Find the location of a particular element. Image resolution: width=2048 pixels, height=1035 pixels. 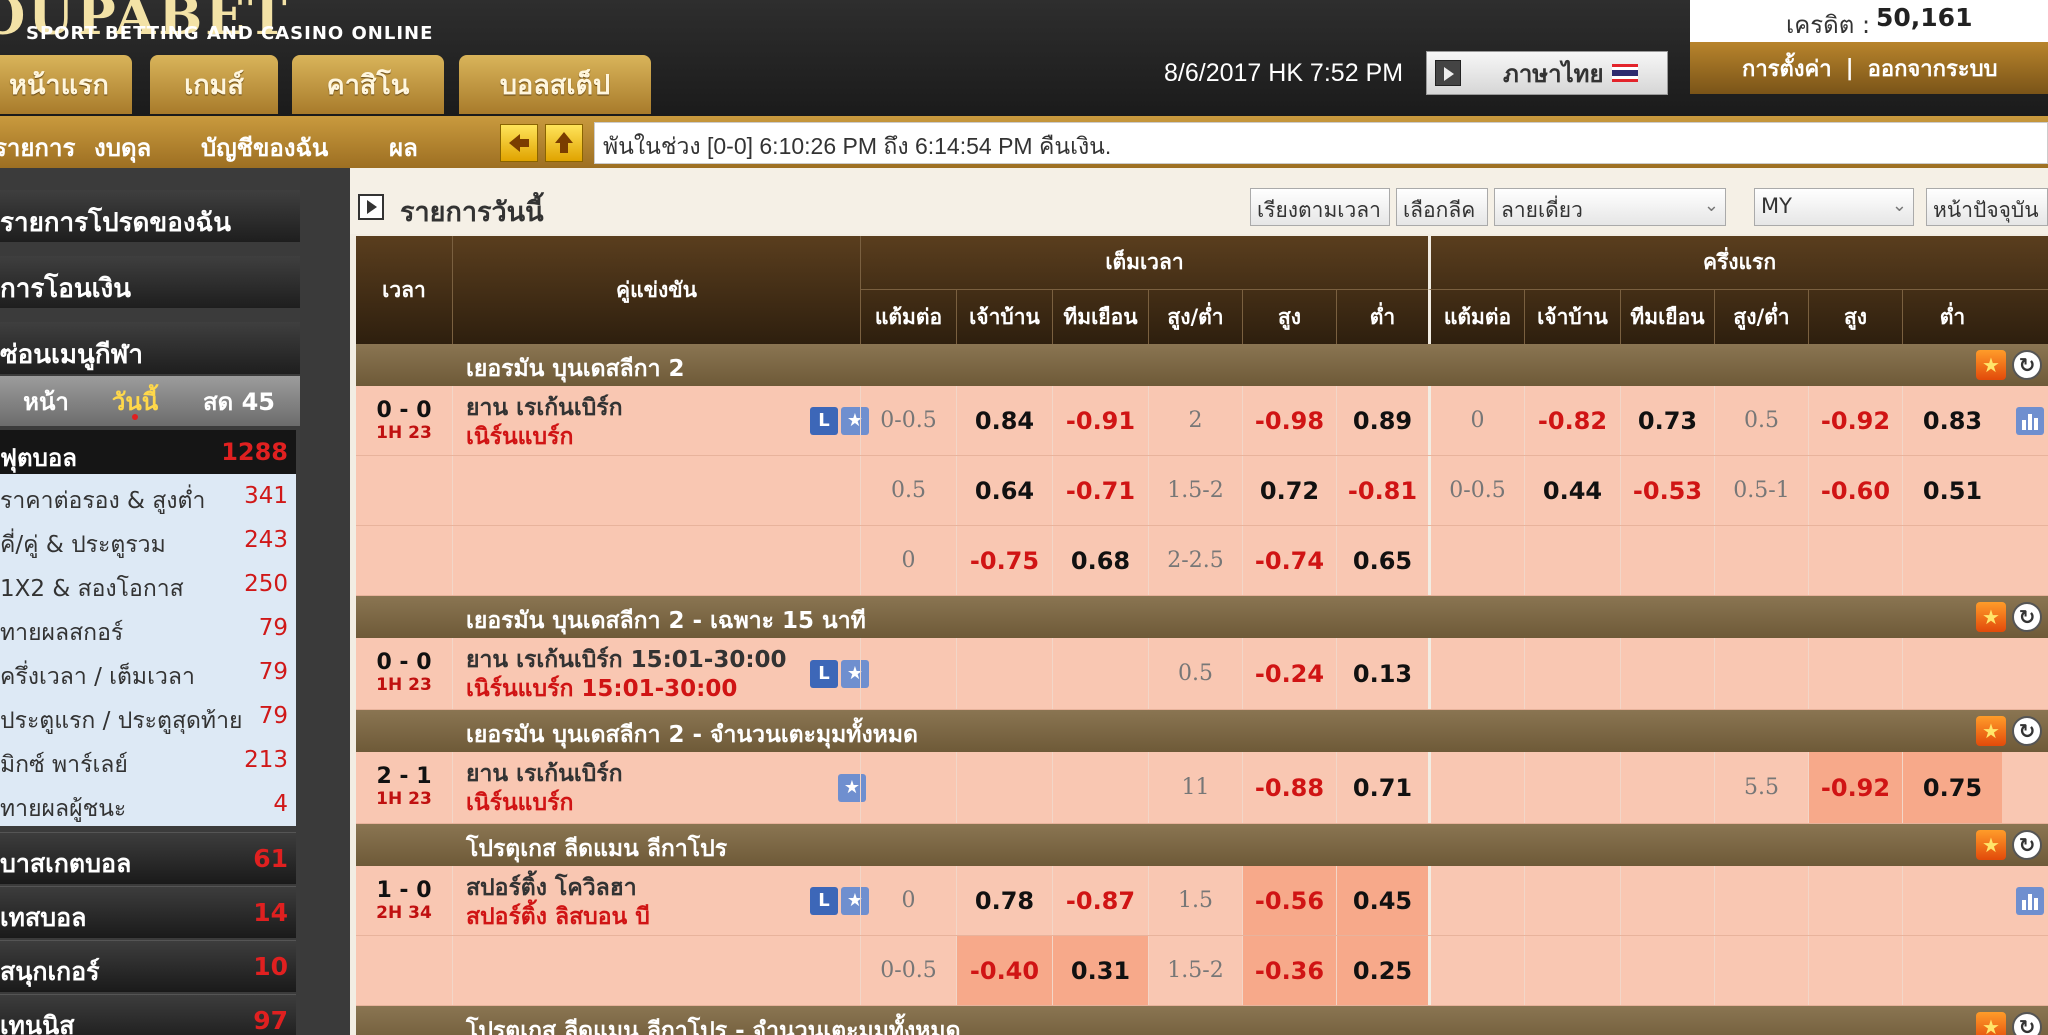

odds-fh-ou is located at coordinates (1761, 673).